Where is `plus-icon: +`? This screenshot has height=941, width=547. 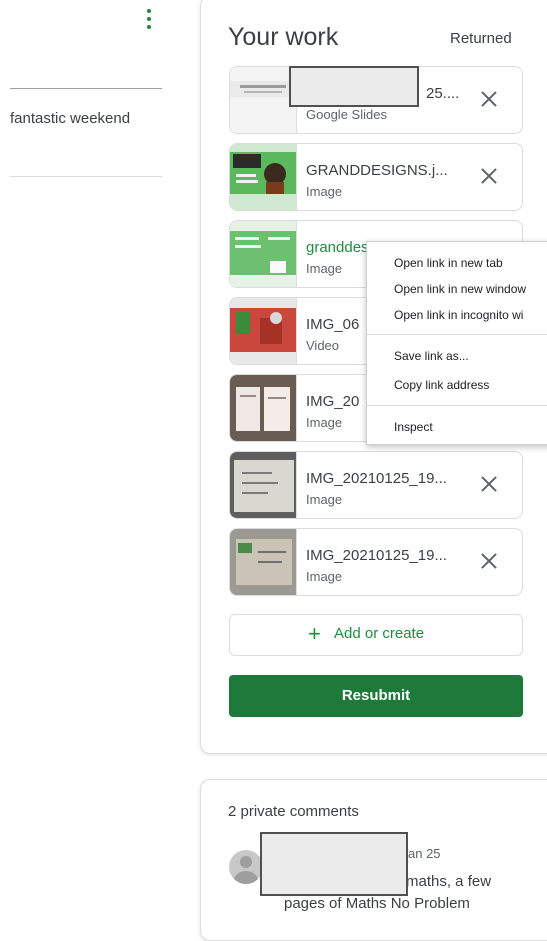 plus-icon: + is located at coordinates (314, 633).